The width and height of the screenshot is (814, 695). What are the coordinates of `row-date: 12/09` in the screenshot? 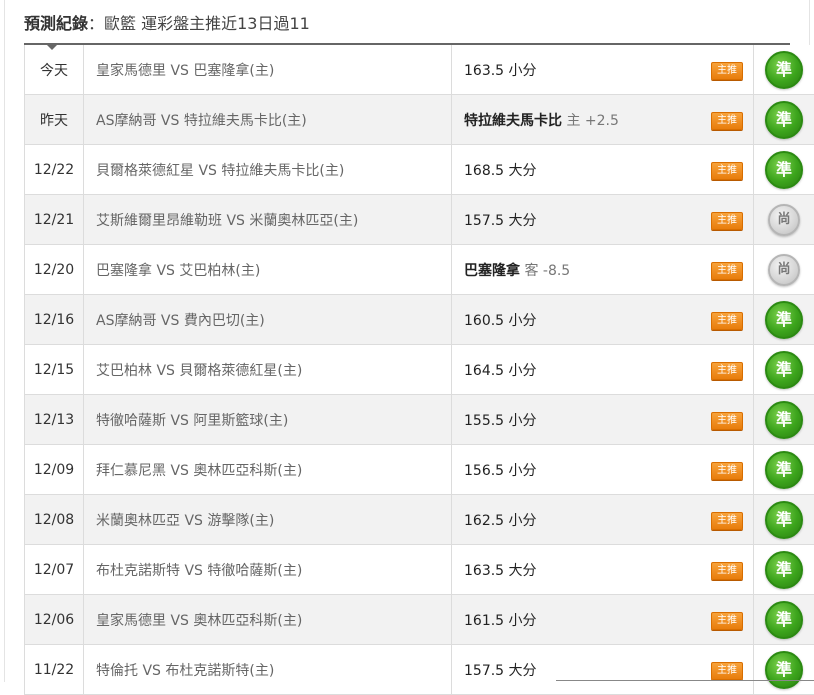 It's located at (54, 470).